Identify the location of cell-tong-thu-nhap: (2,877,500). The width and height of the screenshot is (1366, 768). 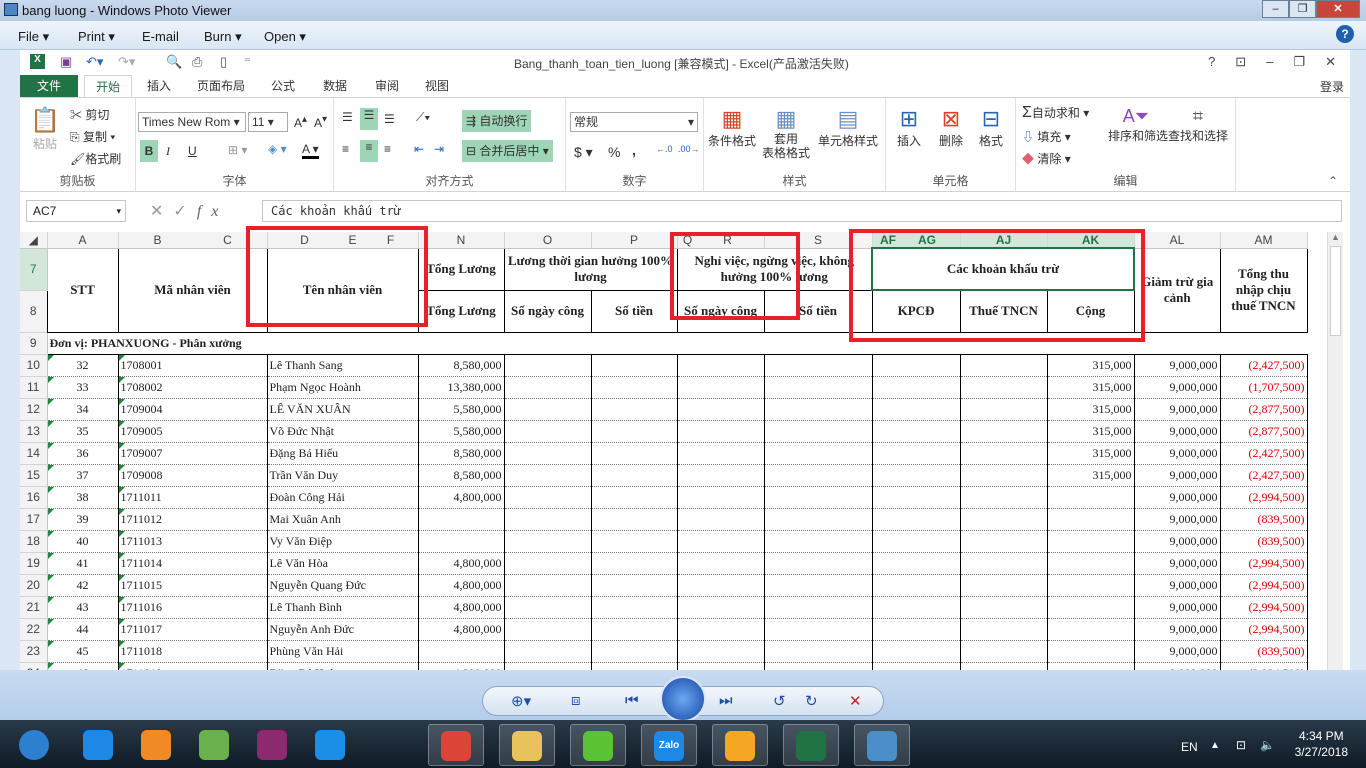
(1263, 431).